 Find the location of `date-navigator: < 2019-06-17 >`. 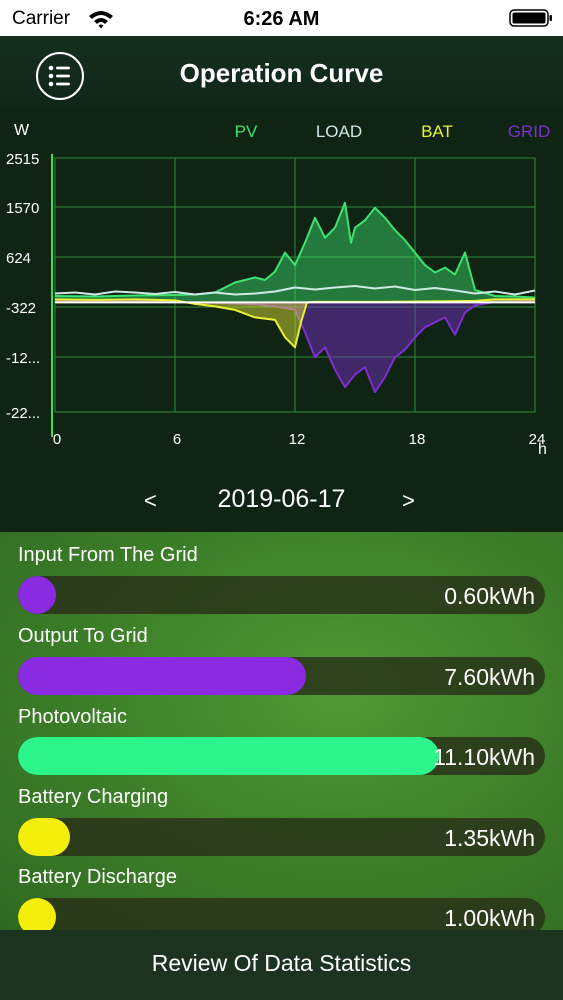

date-navigator: < 2019-06-17 > is located at coordinates (281, 501).